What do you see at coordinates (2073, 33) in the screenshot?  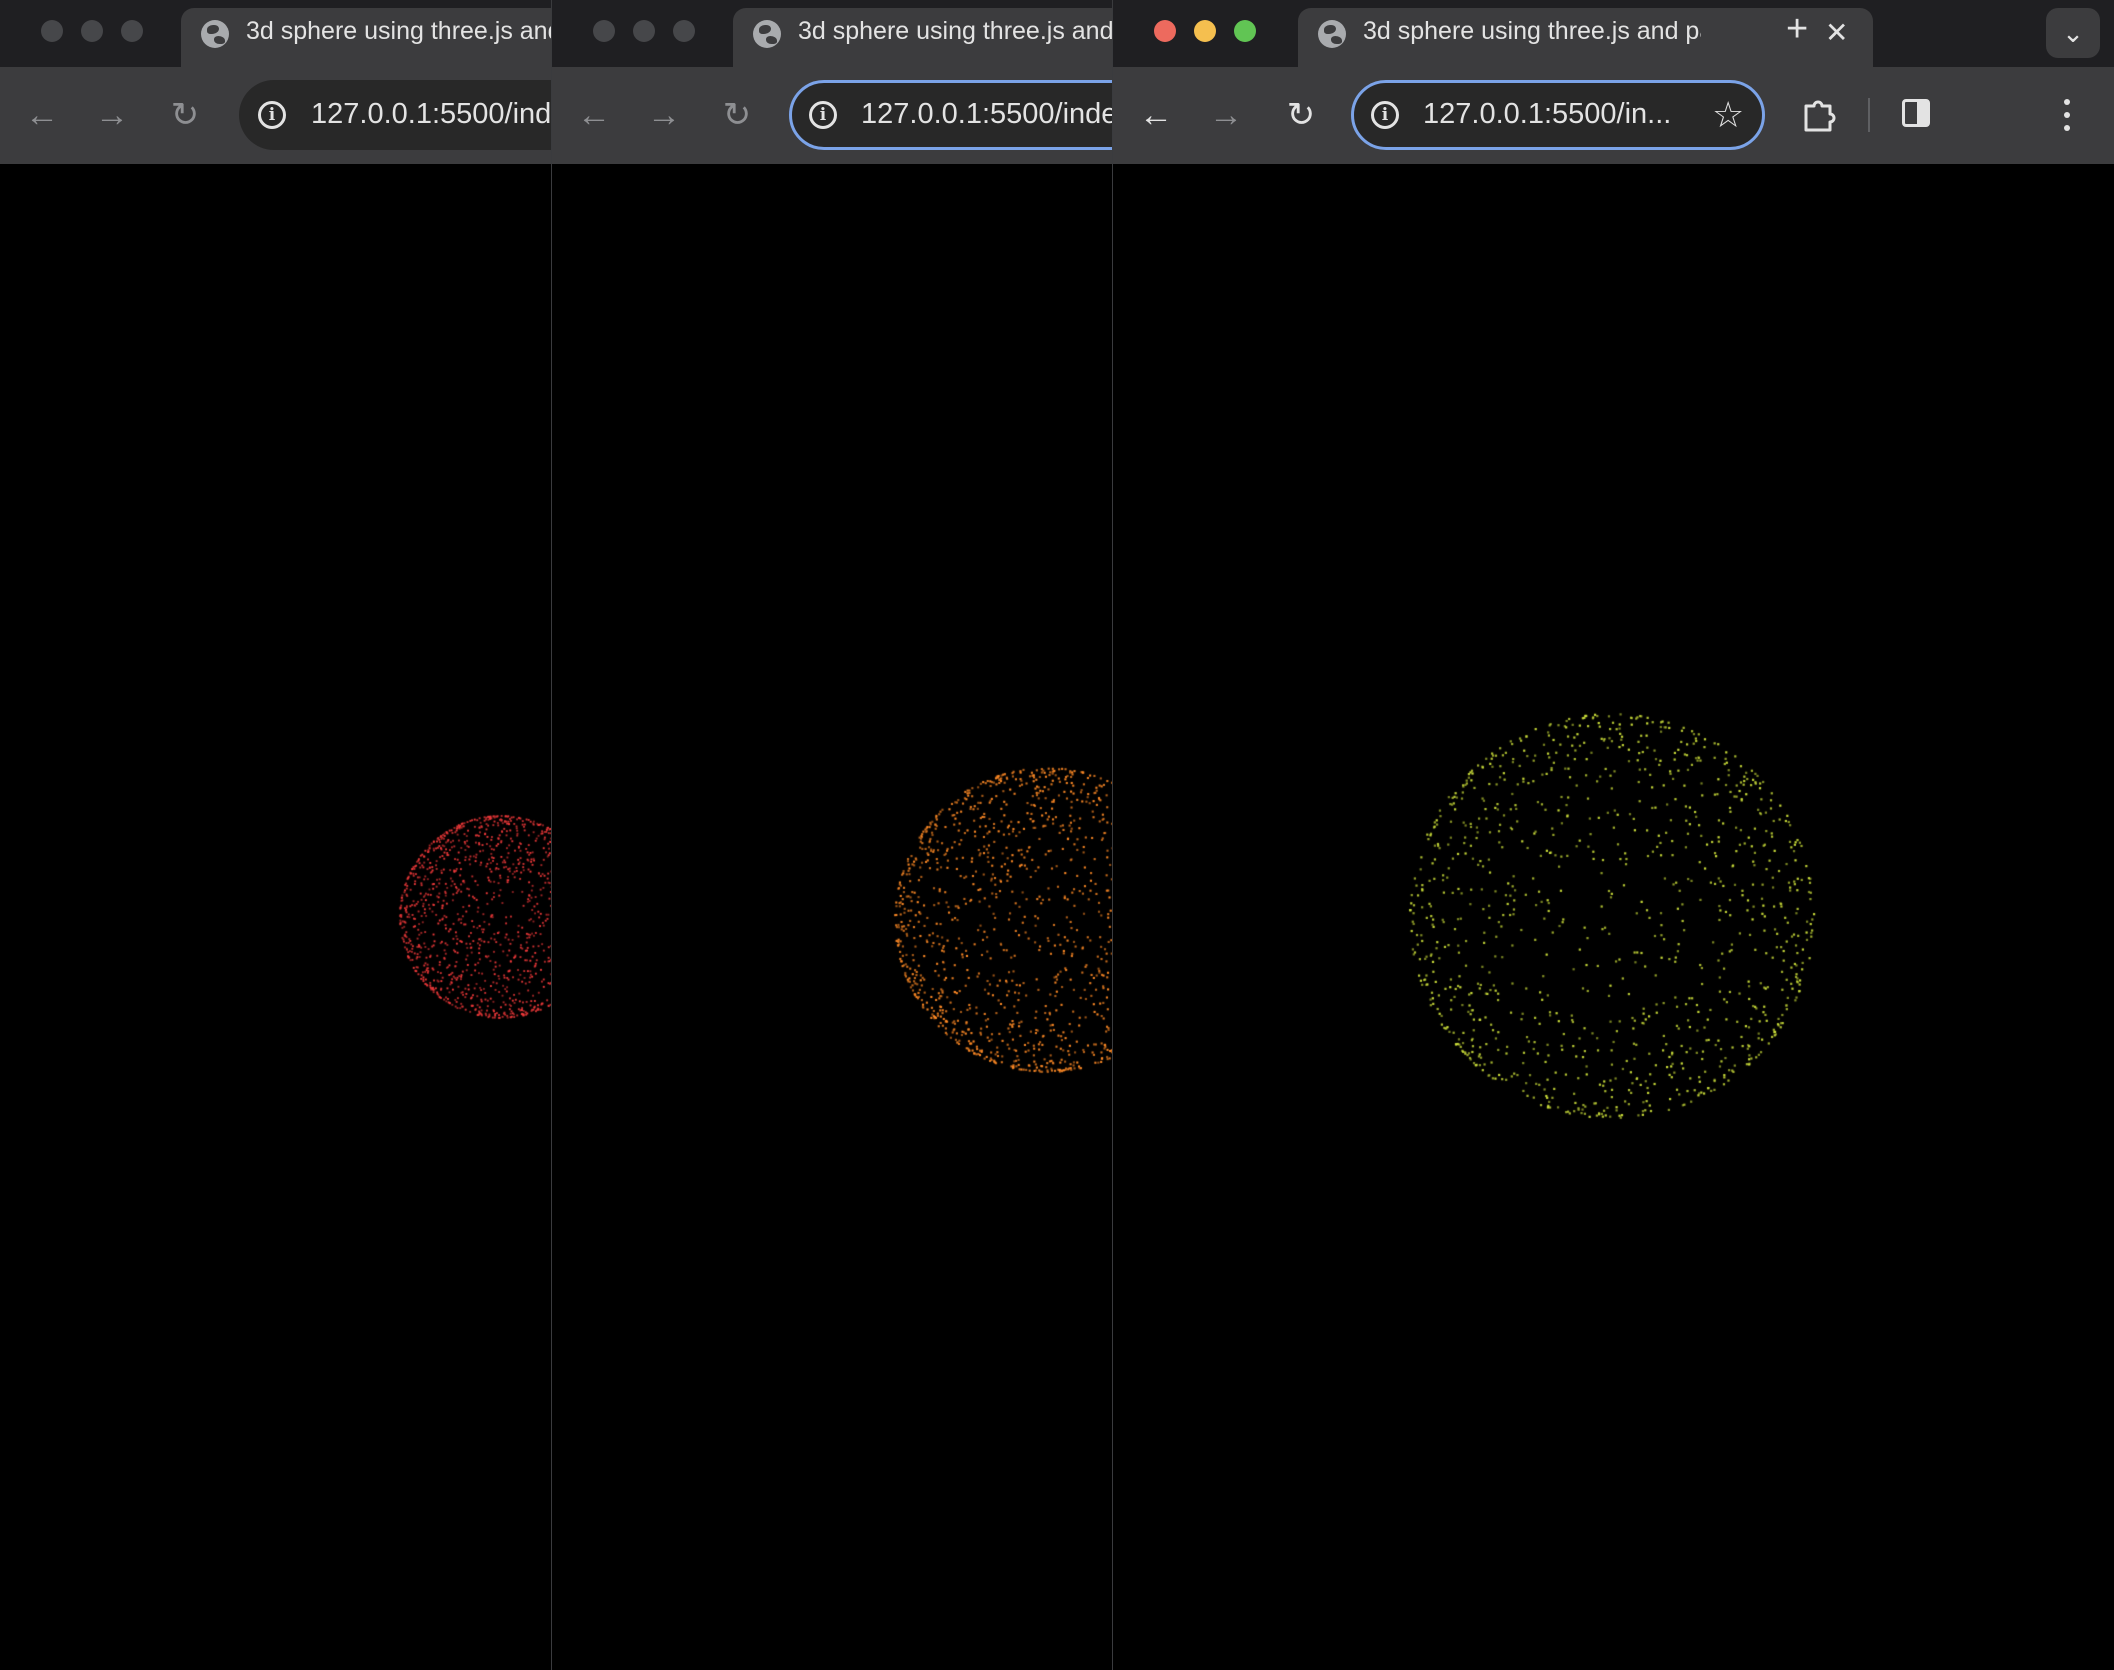 I see `chevron-down-icon: ⌄` at bounding box center [2073, 33].